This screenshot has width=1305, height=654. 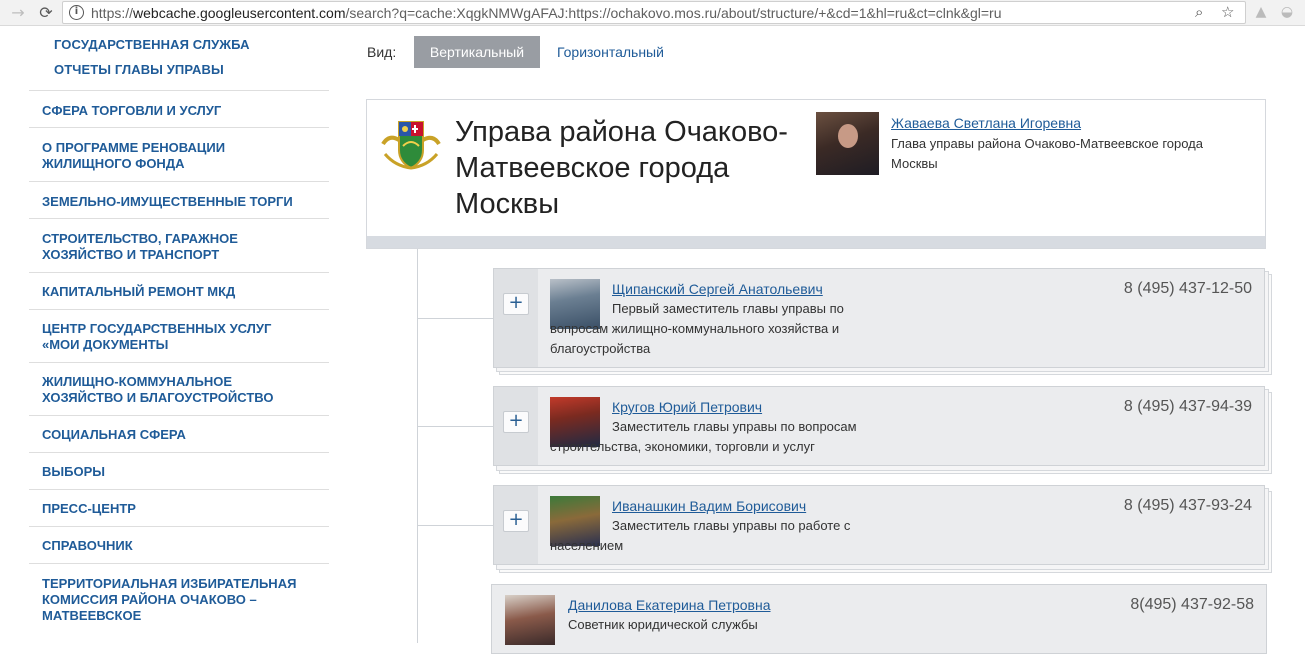 What do you see at coordinates (687, 407) in the screenshot?
I see `staff-name-link: Кругов Юрий Петрович` at bounding box center [687, 407].